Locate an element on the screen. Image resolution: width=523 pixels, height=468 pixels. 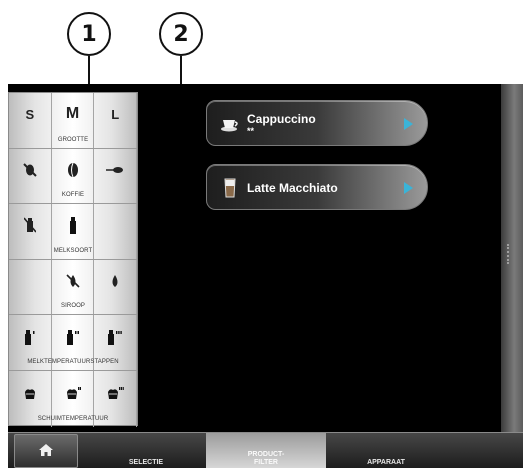
filter-row-siroop: SIROOP is located at coordinates (73, 287).